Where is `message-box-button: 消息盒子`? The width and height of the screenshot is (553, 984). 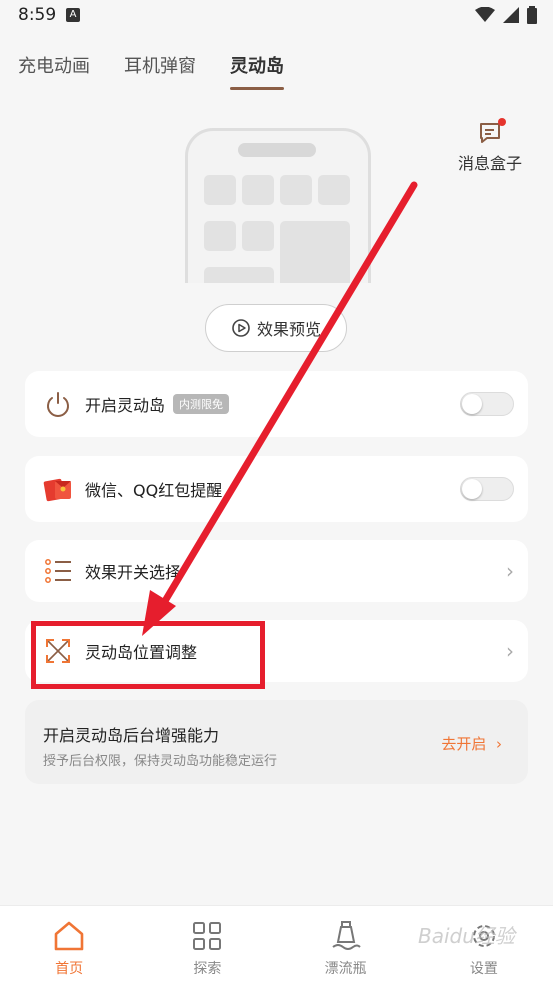
message-box-button: 消息盒子 is located at coordinates (490, 146).